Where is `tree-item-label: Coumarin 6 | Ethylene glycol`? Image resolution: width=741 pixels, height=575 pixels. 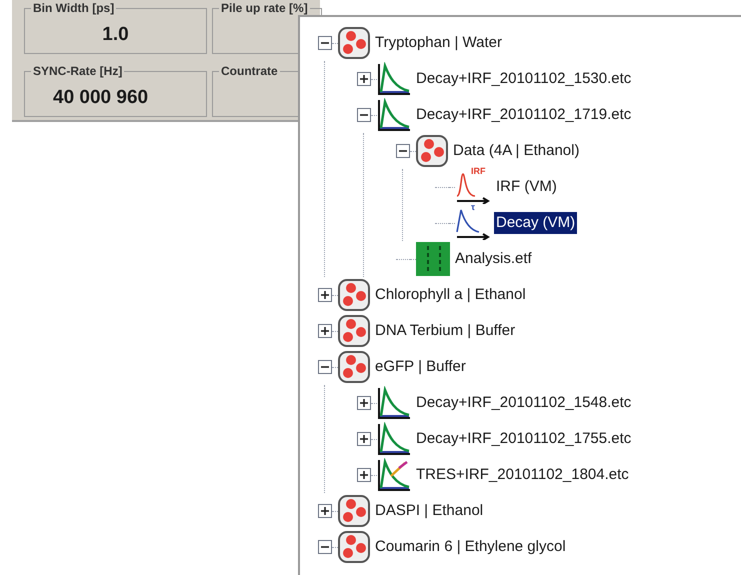 tree-item-label: Coumarin 6 | Ethylene glycol is located at coordinates (470, 547).